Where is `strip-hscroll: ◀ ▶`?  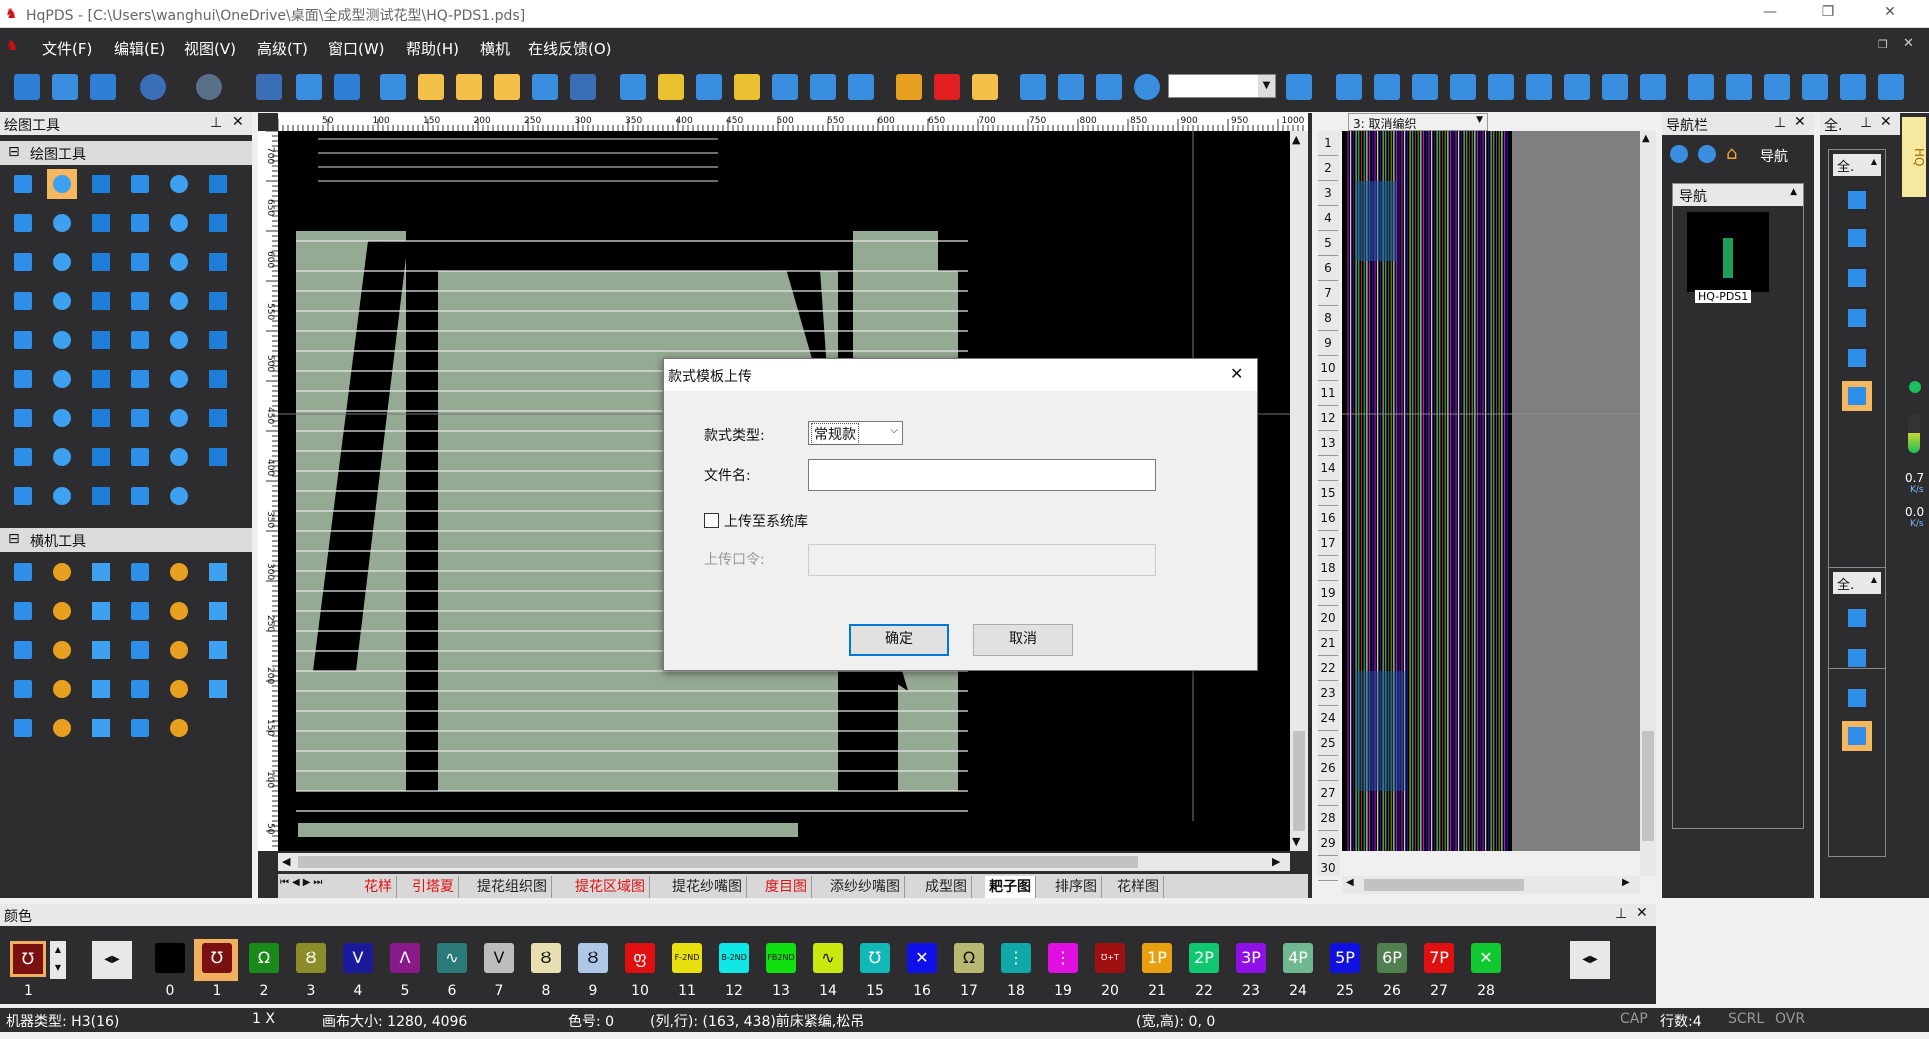
strip-hscroll: ◀ ▶ is located at coordinates (1491, 885).